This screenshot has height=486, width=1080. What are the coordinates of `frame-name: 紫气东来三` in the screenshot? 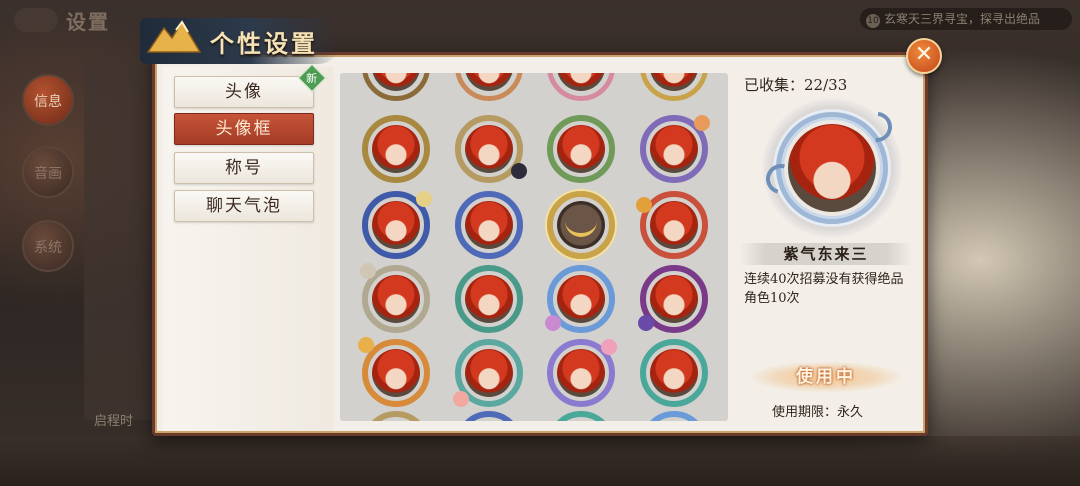 It's located at (826, 254).